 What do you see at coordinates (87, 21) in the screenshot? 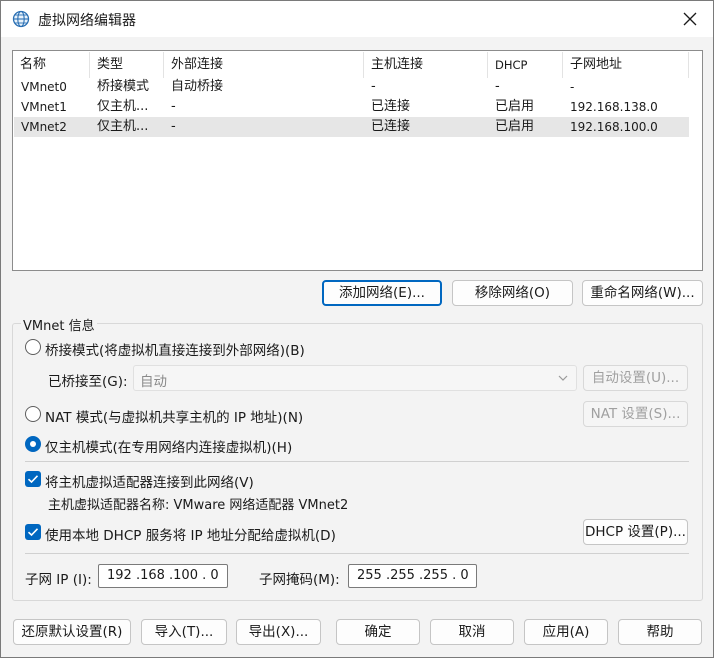
I see `window-title: 虚拟网络编辑器` at bounding box center [87, 21].